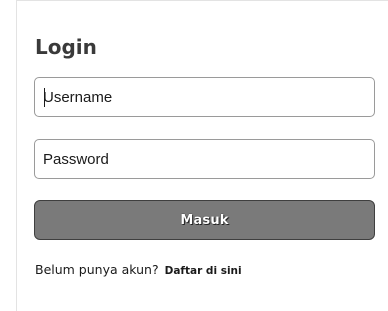  I want to click on text-cursor, so click(44, 97).